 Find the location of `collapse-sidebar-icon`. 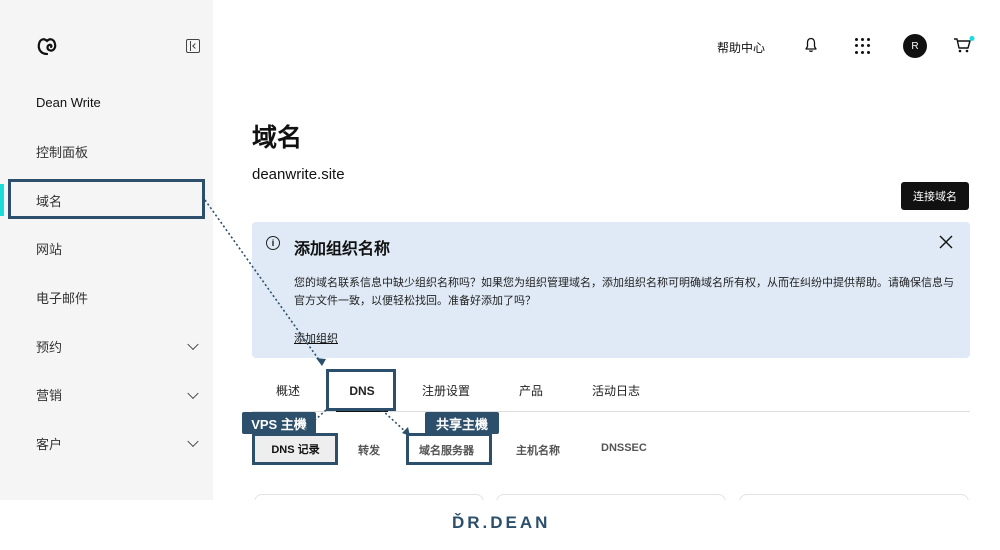

collapse-sidebar-icon is located at coordinates (193, 46).